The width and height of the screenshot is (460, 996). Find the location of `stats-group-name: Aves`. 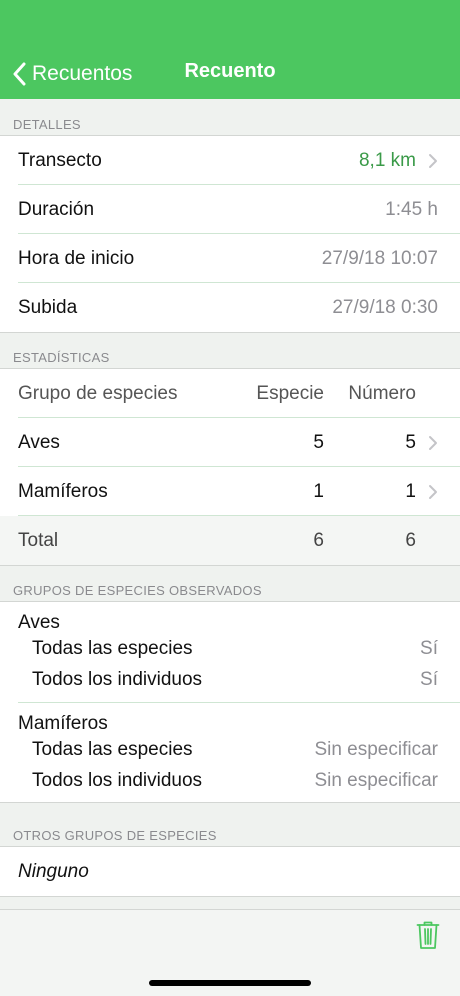

stats-group-name: Aves is located at coordinates (39, 442).